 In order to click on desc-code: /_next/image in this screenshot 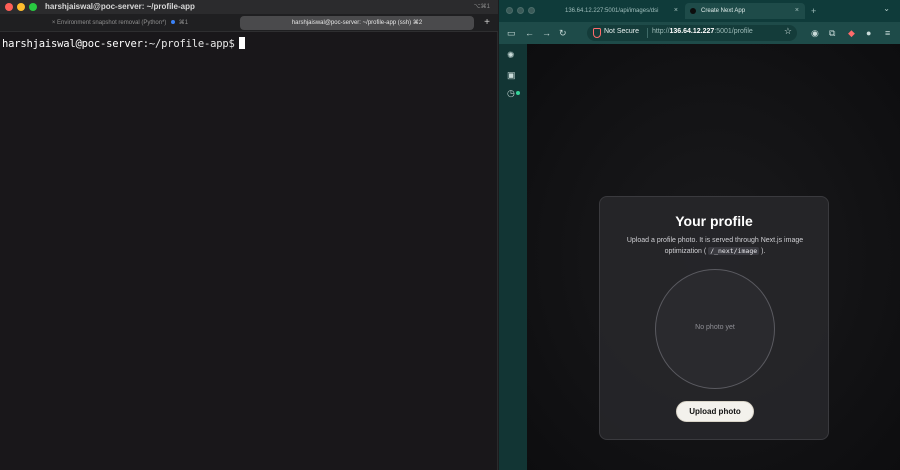, I will do `click(734, 251)`.